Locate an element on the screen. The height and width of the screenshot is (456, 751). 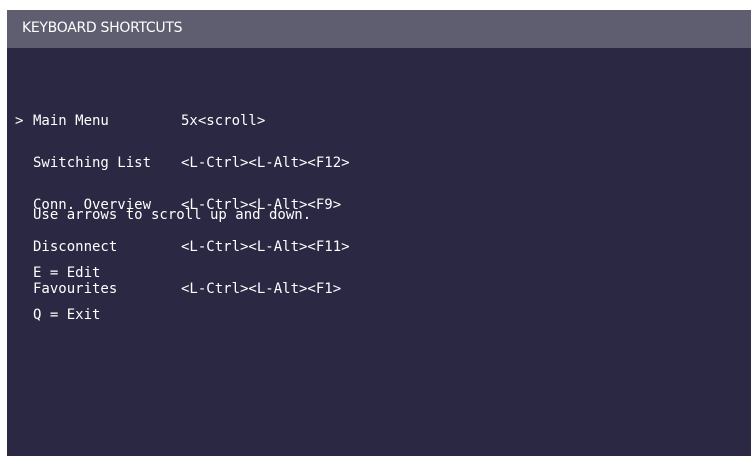
key-legend: E = Edit Q = Exit is located at coordinates (66, 294).